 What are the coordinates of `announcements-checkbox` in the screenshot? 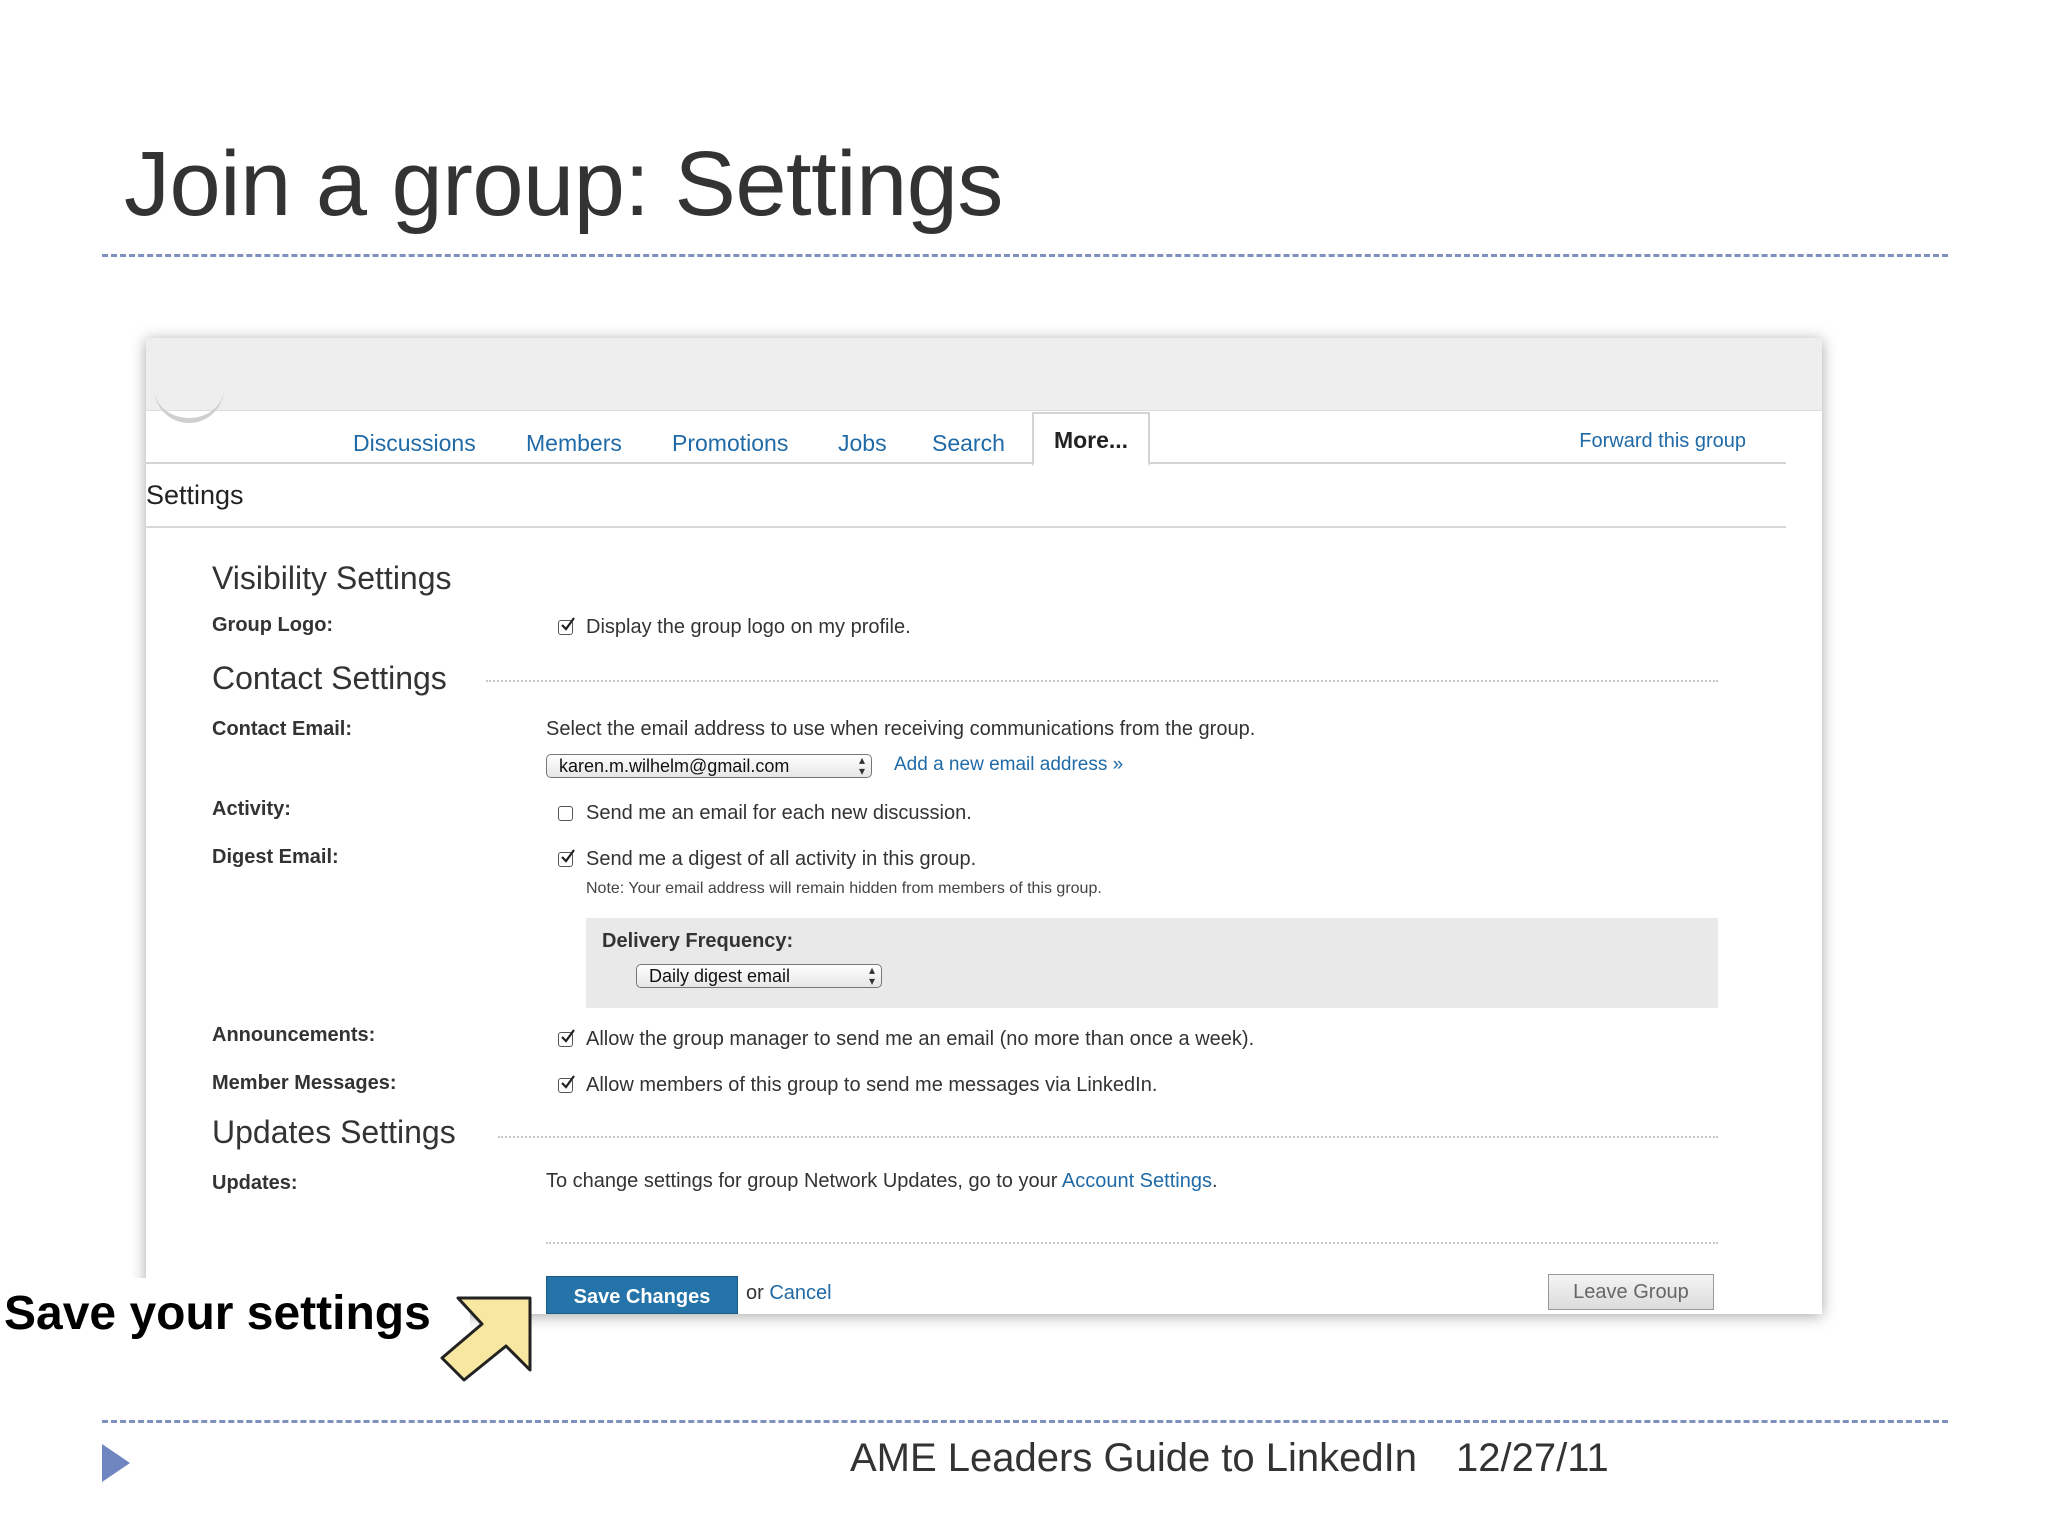 It's located at (566, 1038).